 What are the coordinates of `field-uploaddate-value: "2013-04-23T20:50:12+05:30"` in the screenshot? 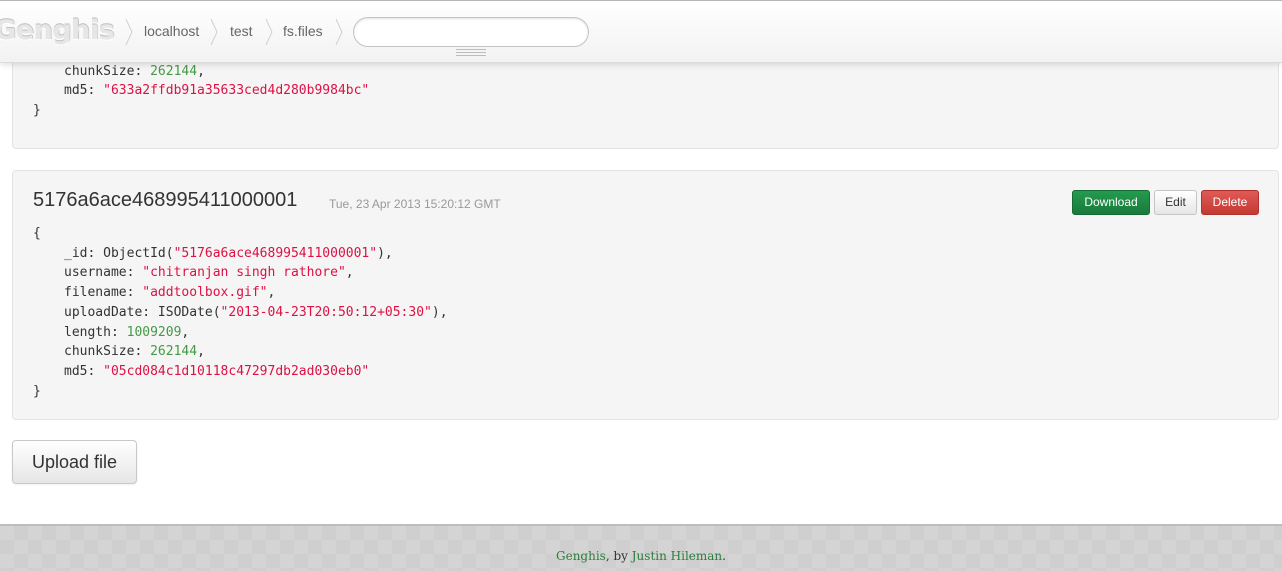 It's located at (326, 312).